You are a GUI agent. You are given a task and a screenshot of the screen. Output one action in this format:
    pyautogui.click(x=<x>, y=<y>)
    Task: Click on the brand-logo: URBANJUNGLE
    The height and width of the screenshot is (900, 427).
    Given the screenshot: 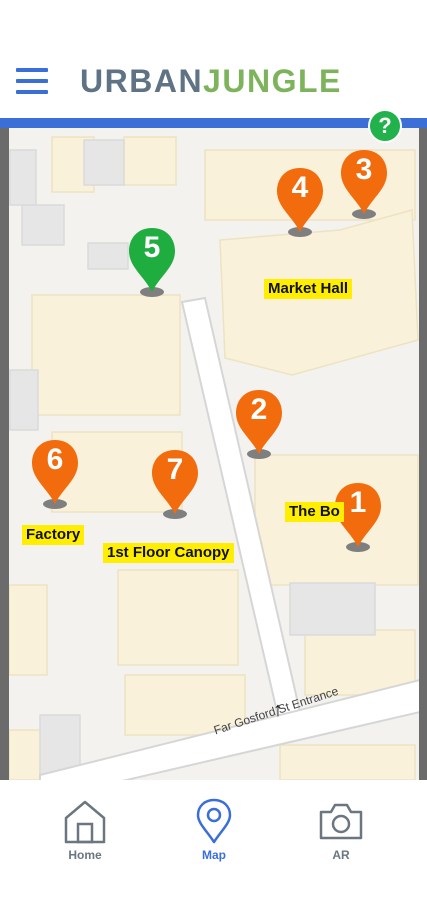 What is the action you would take?
    pyautogui.click(x=211, y=81)
    